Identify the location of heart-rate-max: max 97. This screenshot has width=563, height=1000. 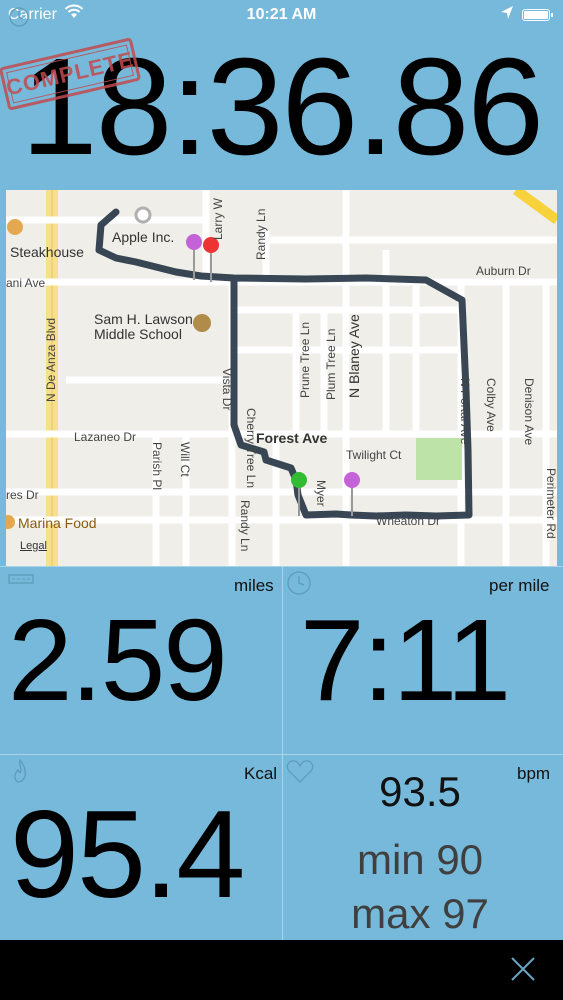
(420, 913).